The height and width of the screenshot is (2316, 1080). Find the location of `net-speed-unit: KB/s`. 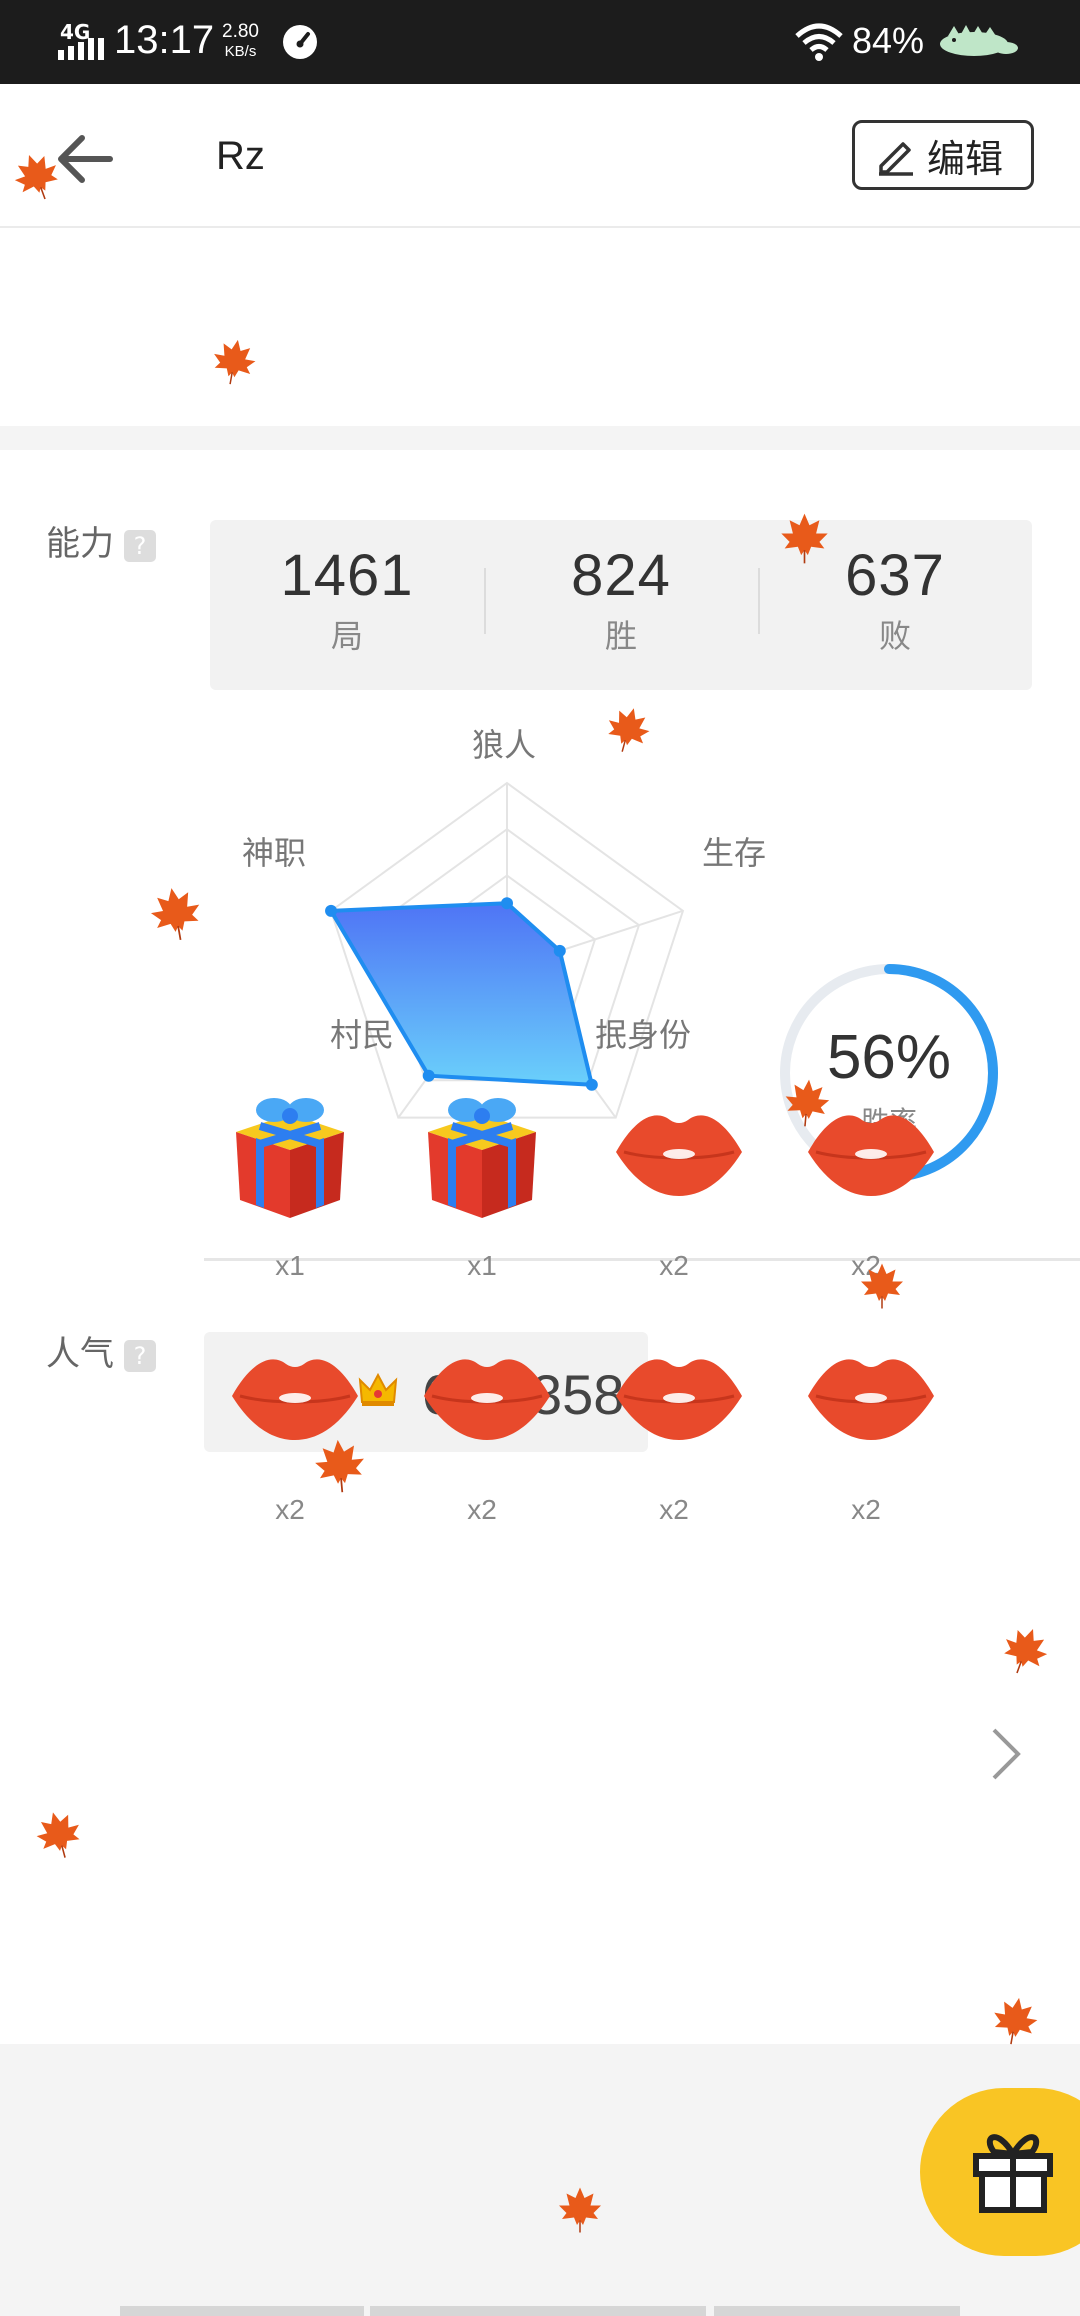

net-speed-unit: KB/s is located at coordinates (240, 51).